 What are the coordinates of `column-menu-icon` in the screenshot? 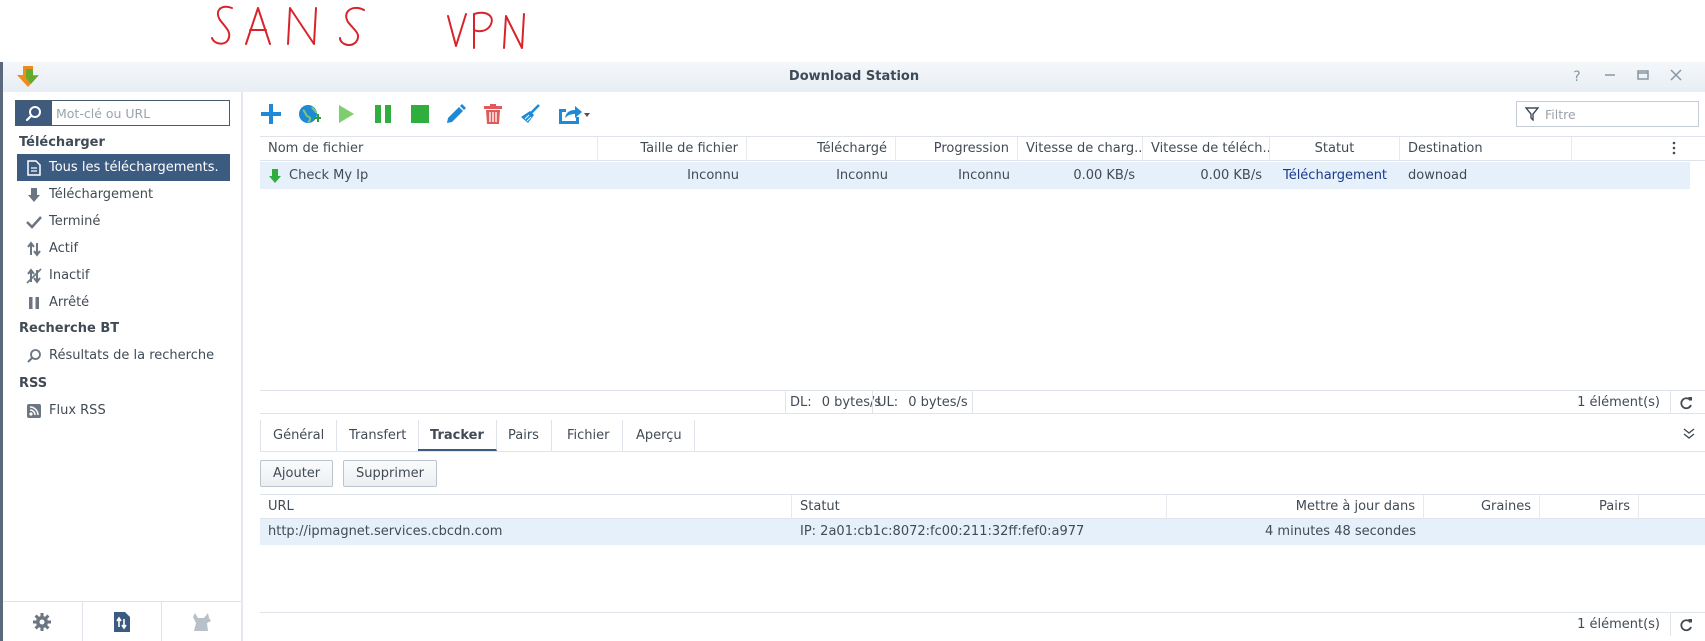 It's located at (1677, 149).